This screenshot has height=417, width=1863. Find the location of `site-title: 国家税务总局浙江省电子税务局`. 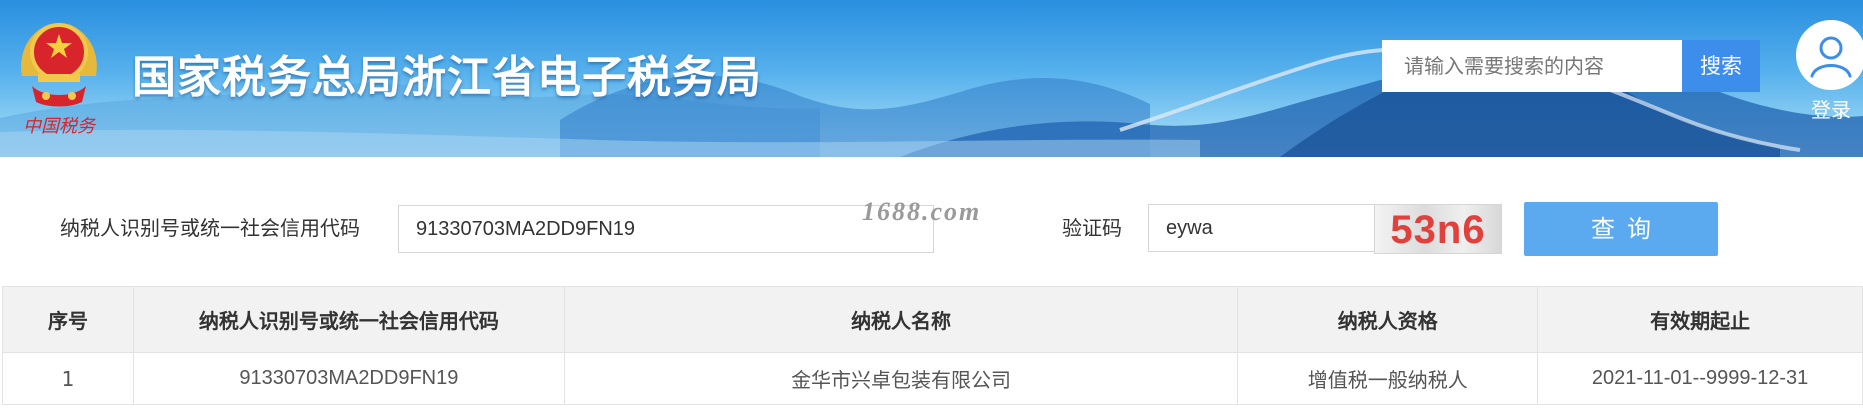

site-title: 国家税务总局浙江省电子税务局 is located at coordinates (447, 77).